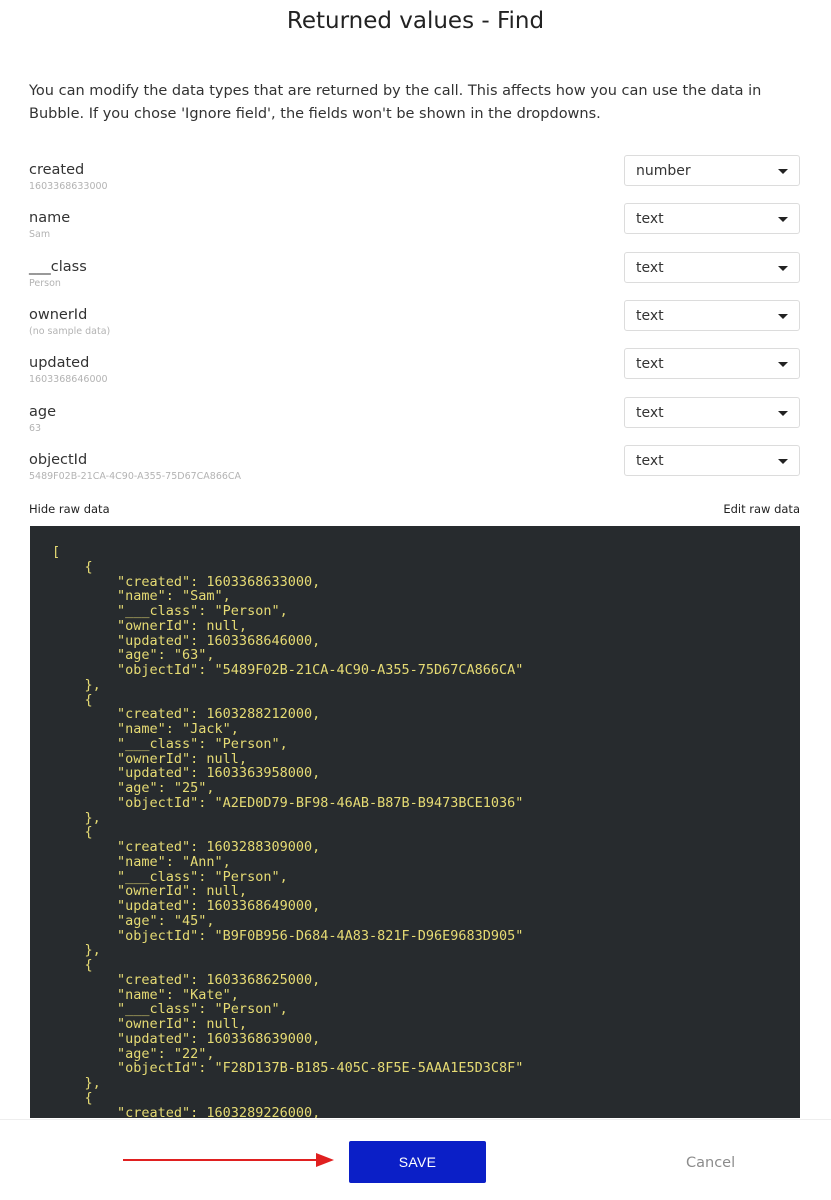 The height and width of the screenshot is (1200, 831). Describe the element at coordinates (58, 460) in the screenshot. I see `field-name: objectId` at that location.